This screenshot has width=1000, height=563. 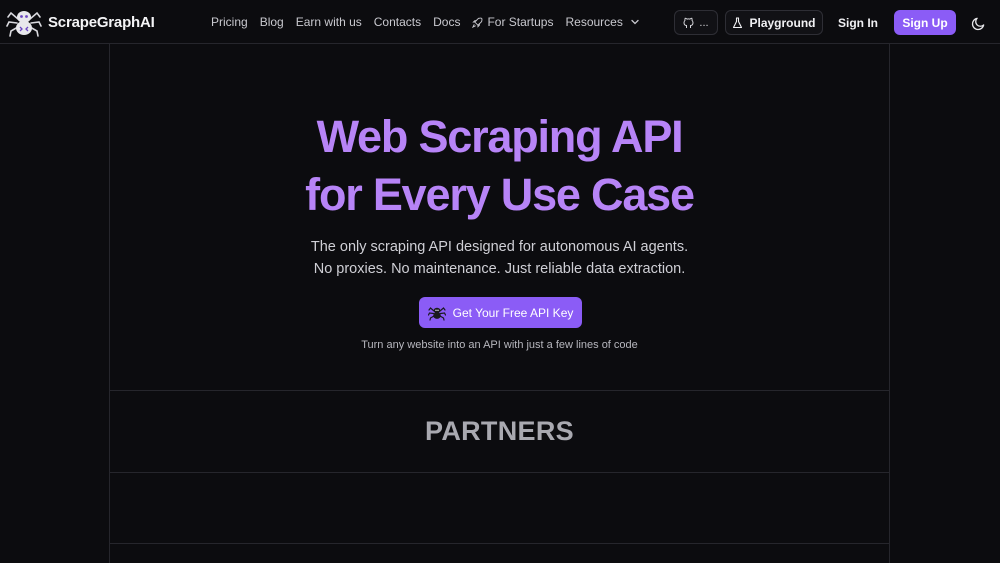 I want to click on playground-button: Playground, so click(x=774, y=22).